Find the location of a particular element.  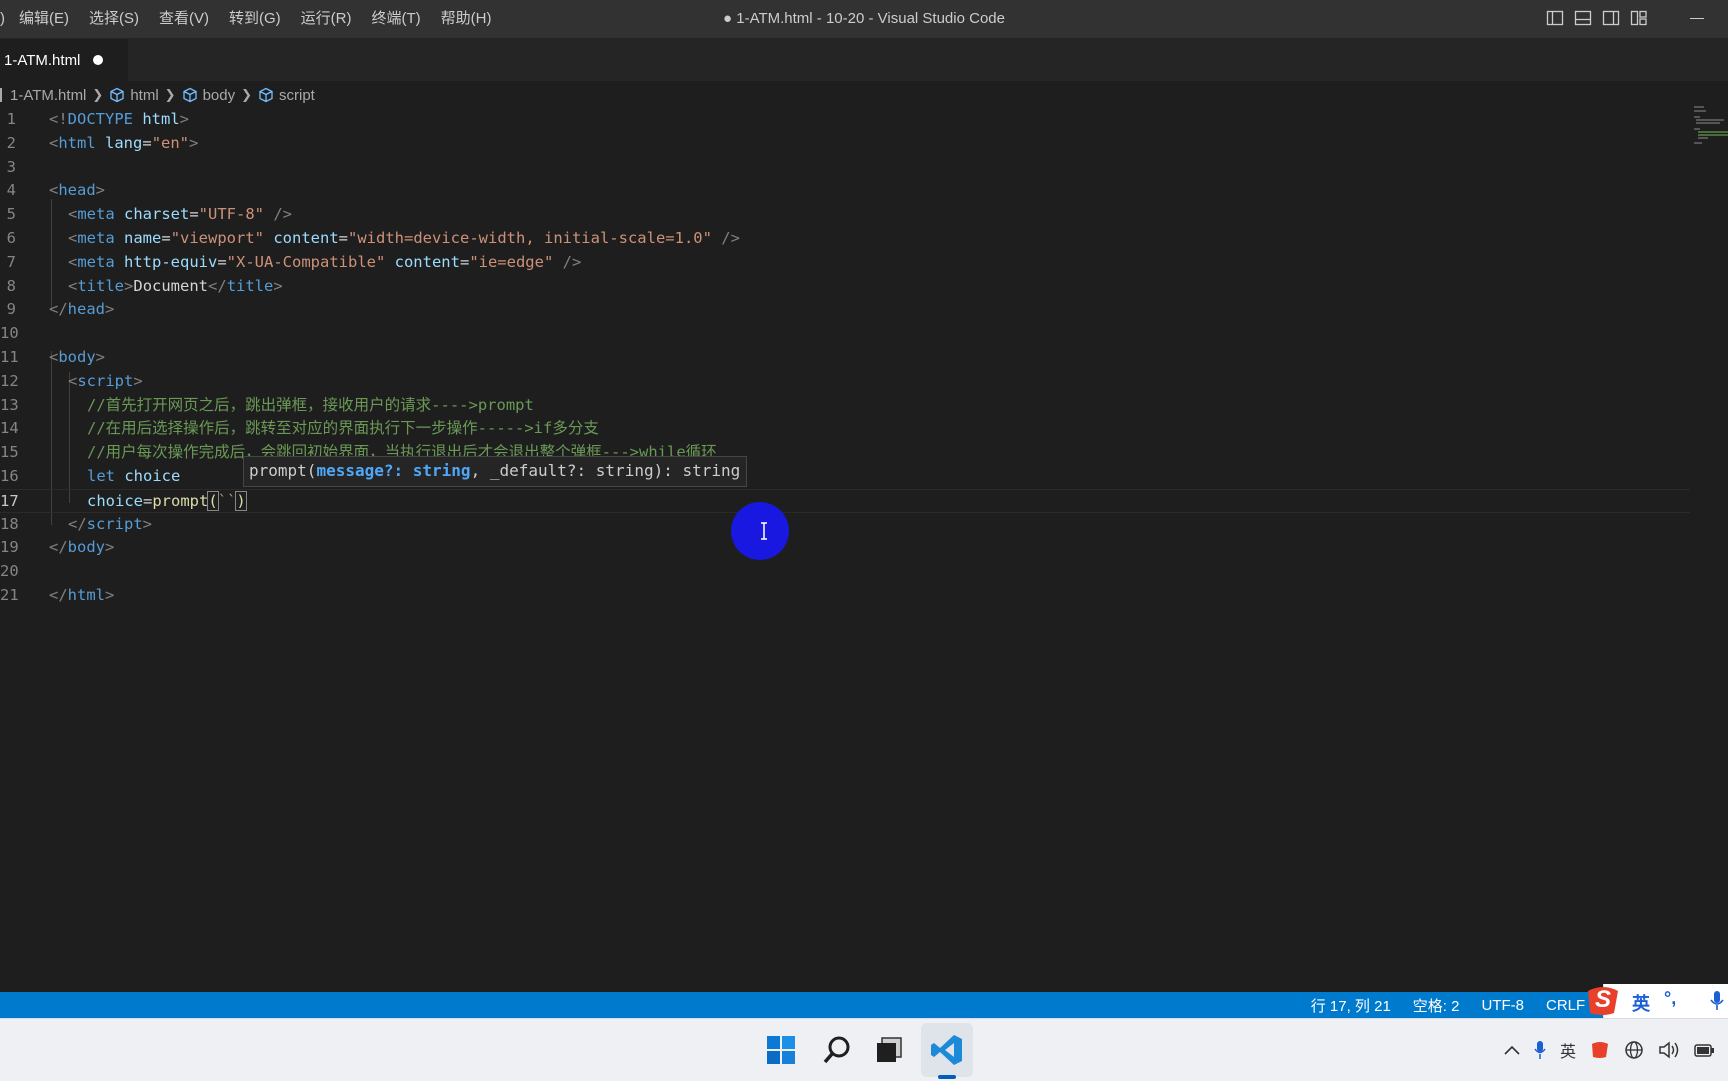

minimize-icon is located at coordinates (1697, 18).